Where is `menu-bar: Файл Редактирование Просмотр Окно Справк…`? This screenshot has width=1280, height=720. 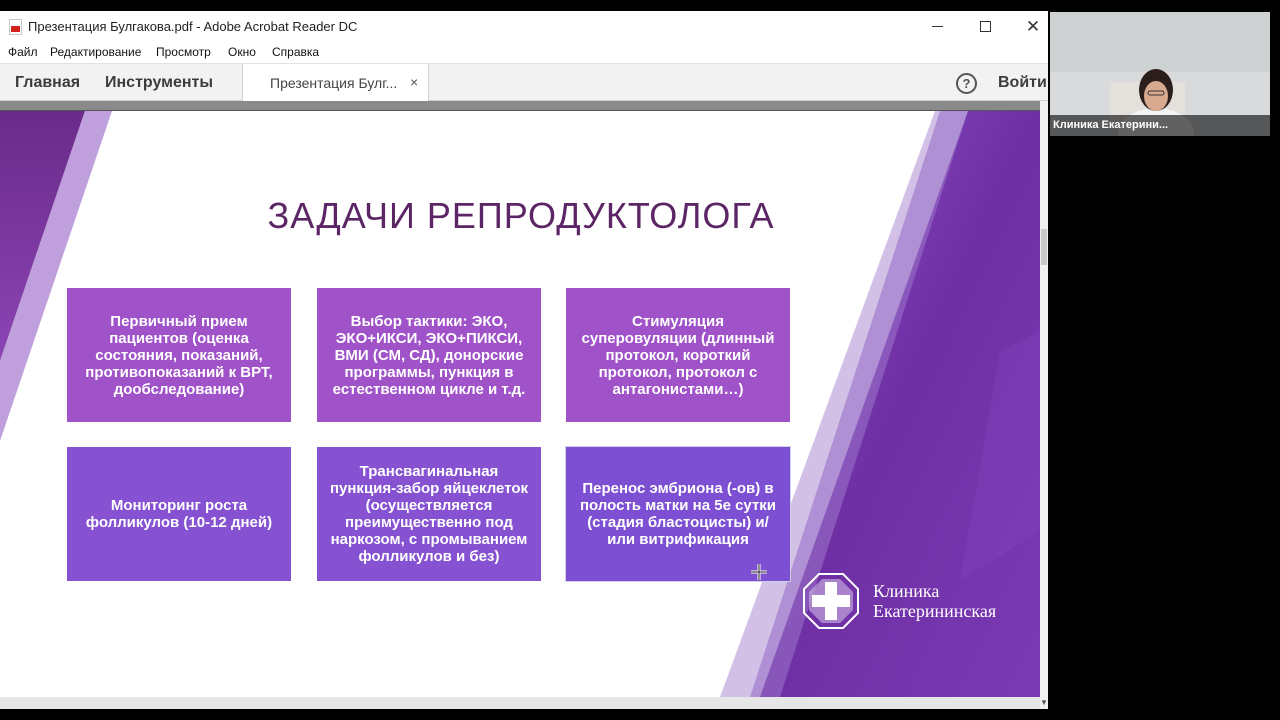
menu-bar: Файл Редактирование Просмотр Окно Справк… is located at coordinates (524, 52).